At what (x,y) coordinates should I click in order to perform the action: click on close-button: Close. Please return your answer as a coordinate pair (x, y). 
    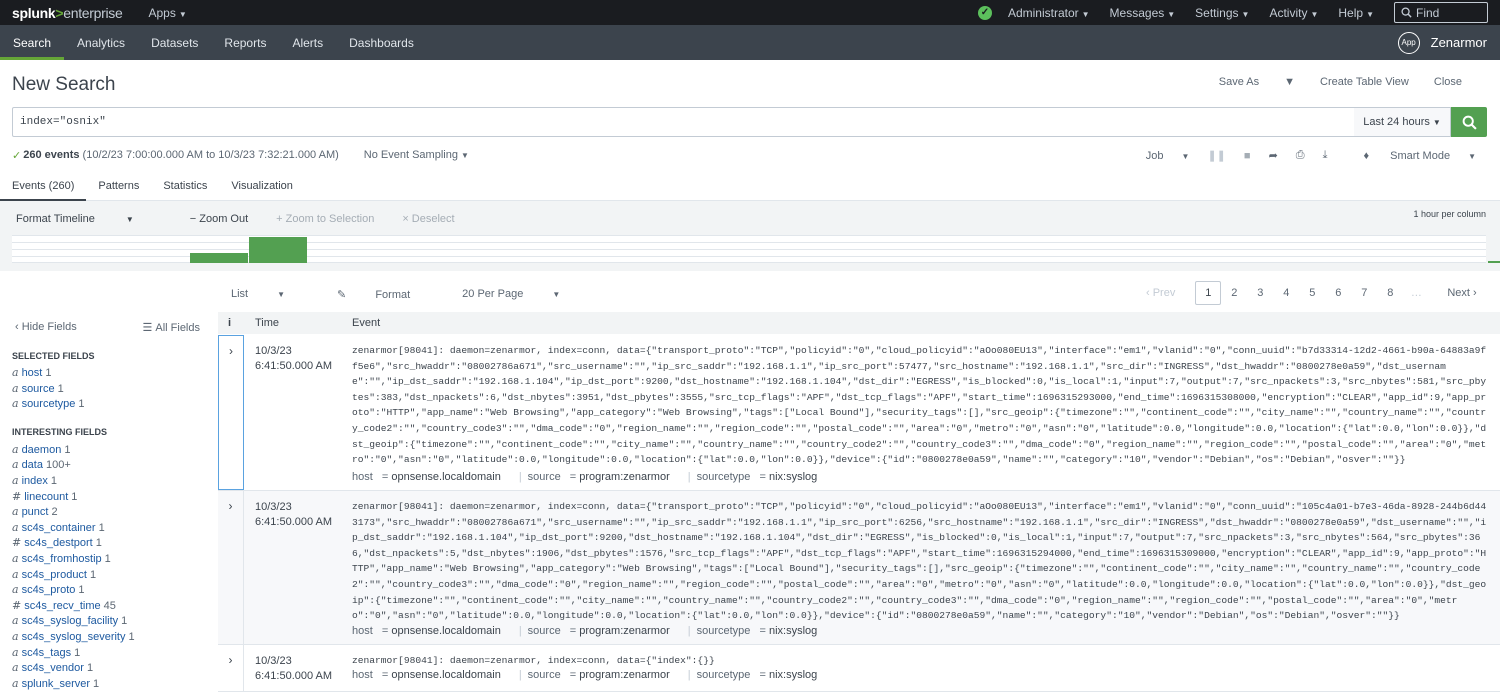
    Looking at the image, I should click on (1448, 82).